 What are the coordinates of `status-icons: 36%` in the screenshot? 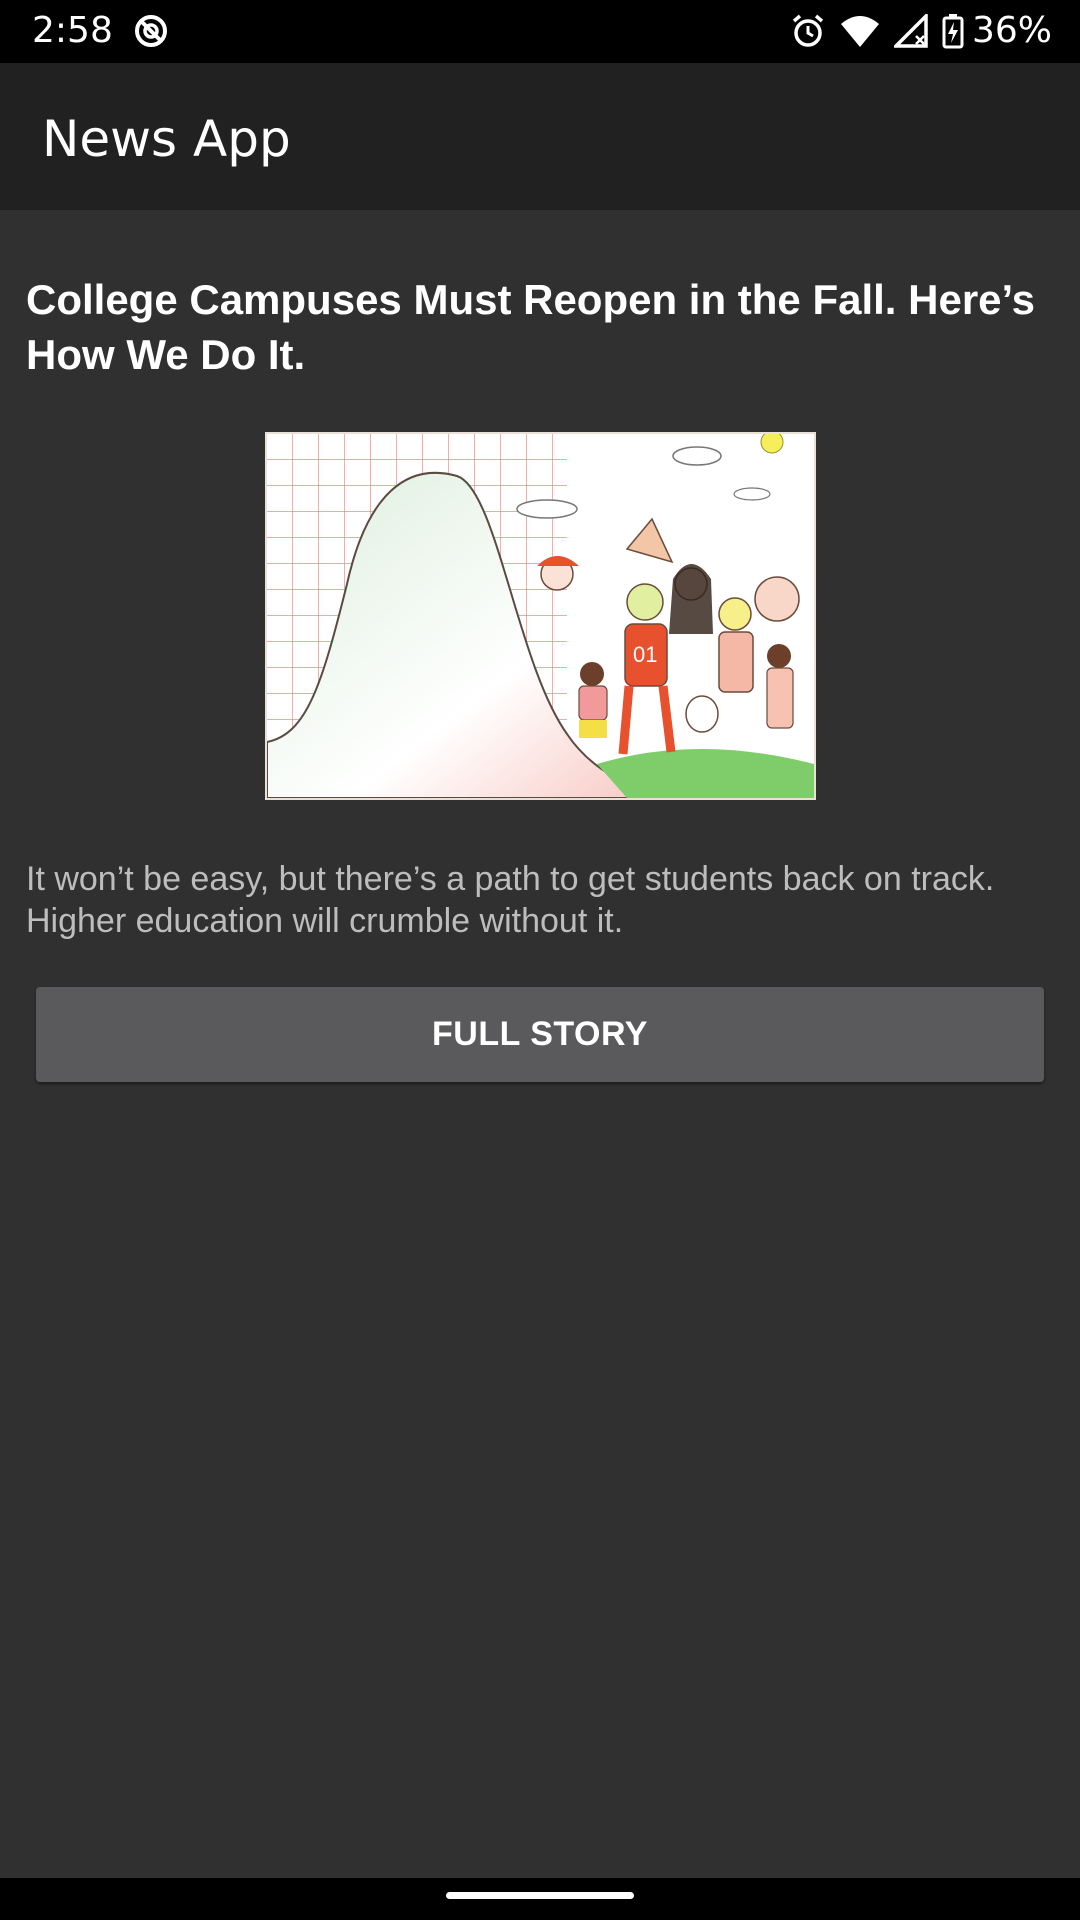 It's located at (914, 31).